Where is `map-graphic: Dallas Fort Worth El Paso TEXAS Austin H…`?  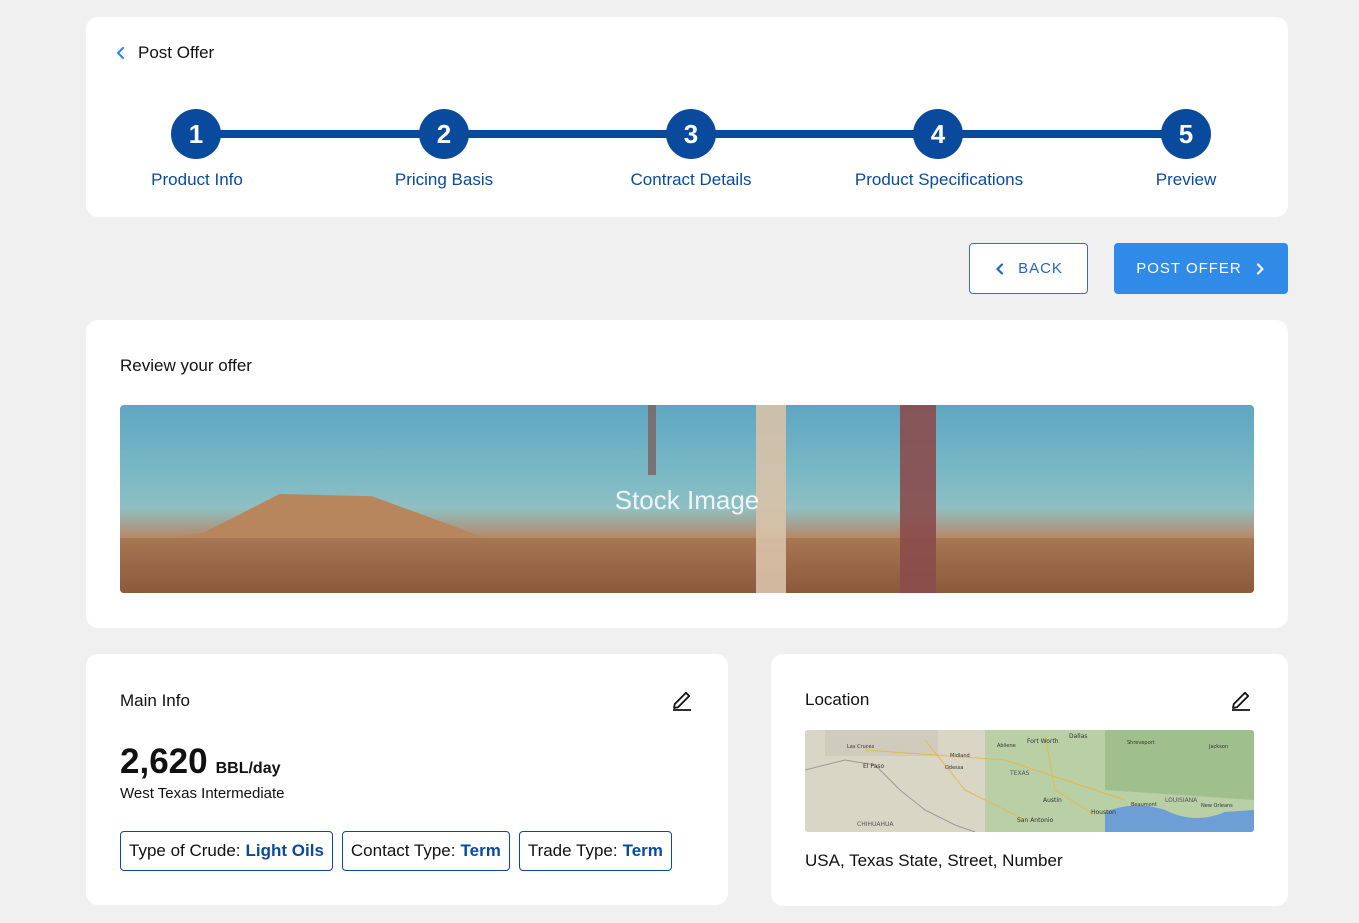 map-graphic: Dallas Fort Worth El Paso TEXAS Austin H… is located at coordinates (1029, 781).